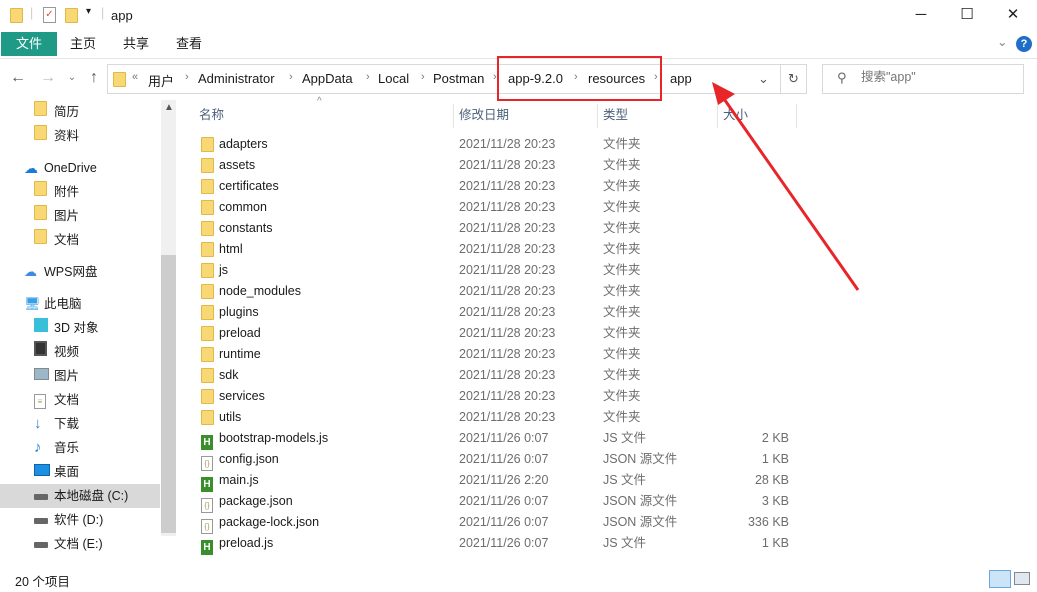  Describe the element at coordinates (786, 186) in the screenshot. I see `annotation-arrow-icon` at that location.